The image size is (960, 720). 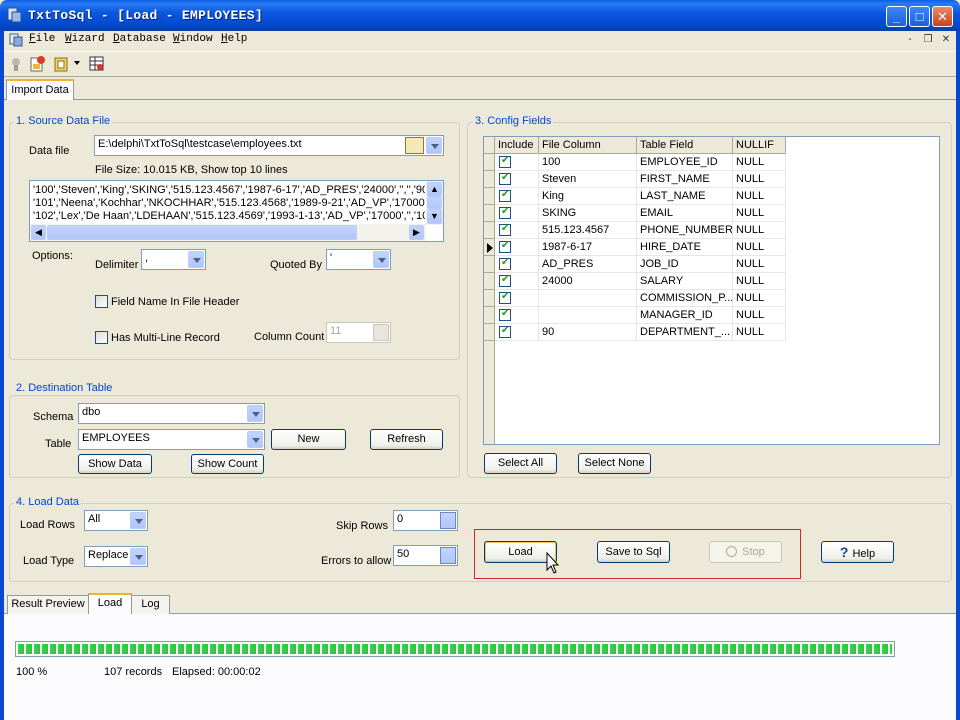 I want to click on memo-hscrollbar: ◀ ▶, so click(x=228, y=232).